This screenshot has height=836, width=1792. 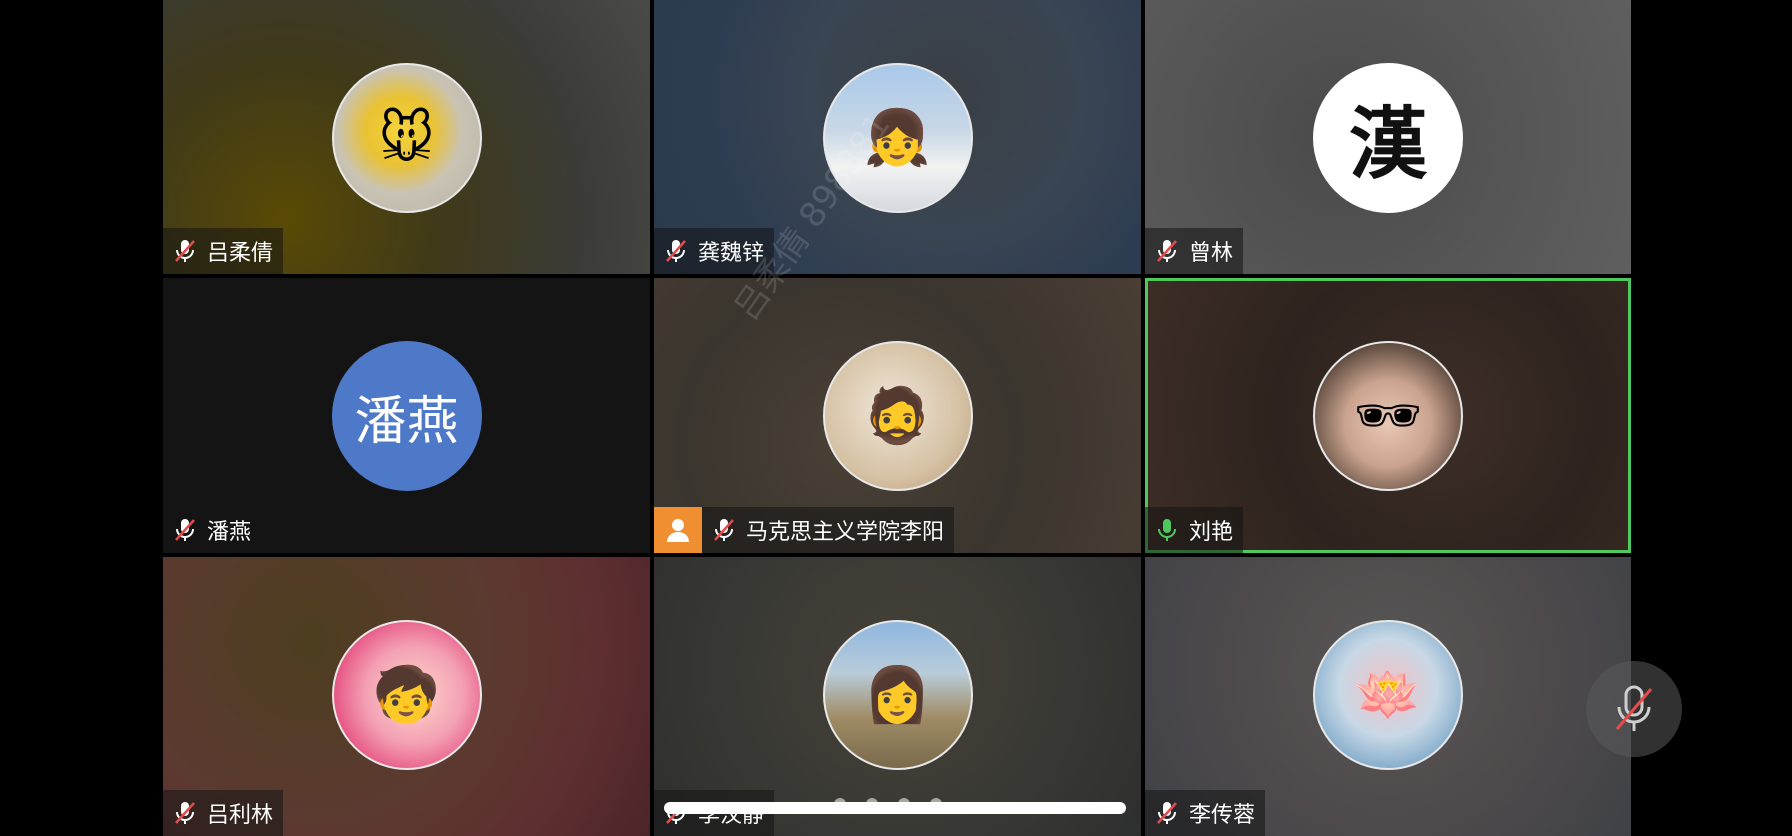 What do you see at coordinates (845, 532) in the screenshot?
I see `participant-name: 马克思主义学院李阳` at bounding box center [845, 532].